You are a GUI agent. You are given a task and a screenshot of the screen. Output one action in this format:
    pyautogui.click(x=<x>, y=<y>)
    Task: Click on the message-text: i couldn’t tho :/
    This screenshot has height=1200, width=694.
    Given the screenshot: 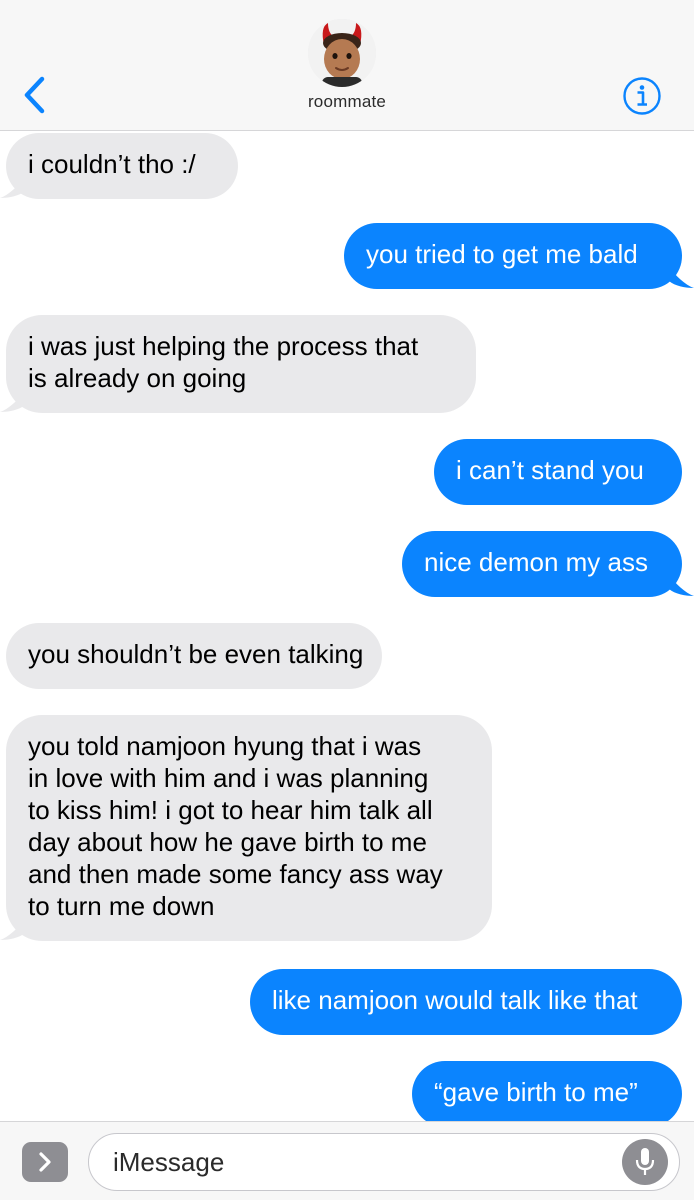 What is the action you would take?
    pyautogui.click(x=112, y=164)
    